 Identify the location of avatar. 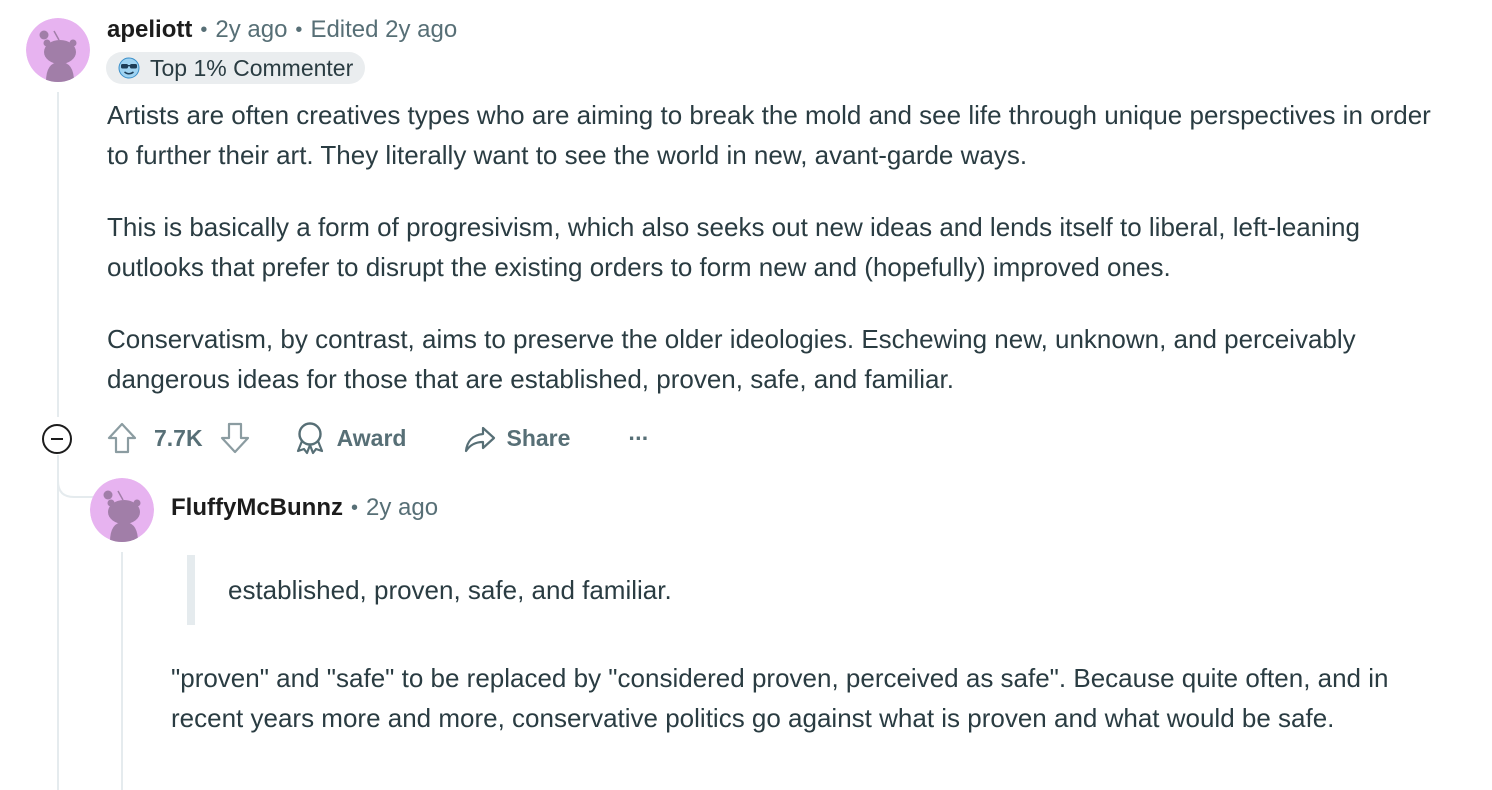
(58, 50).